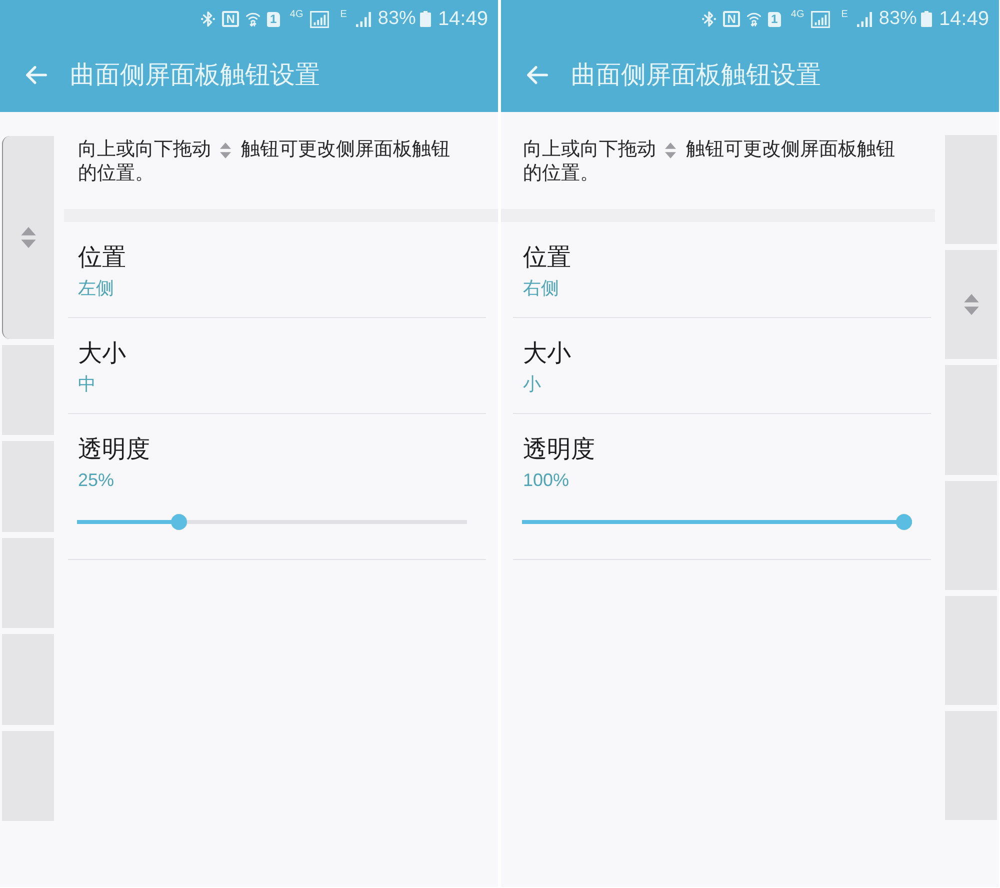 The image size is (1000, 888). What do you see at coordinates (96, 288) in the screenshot?
I see `setting-value: 左侧` at bounding box center [96, 288].